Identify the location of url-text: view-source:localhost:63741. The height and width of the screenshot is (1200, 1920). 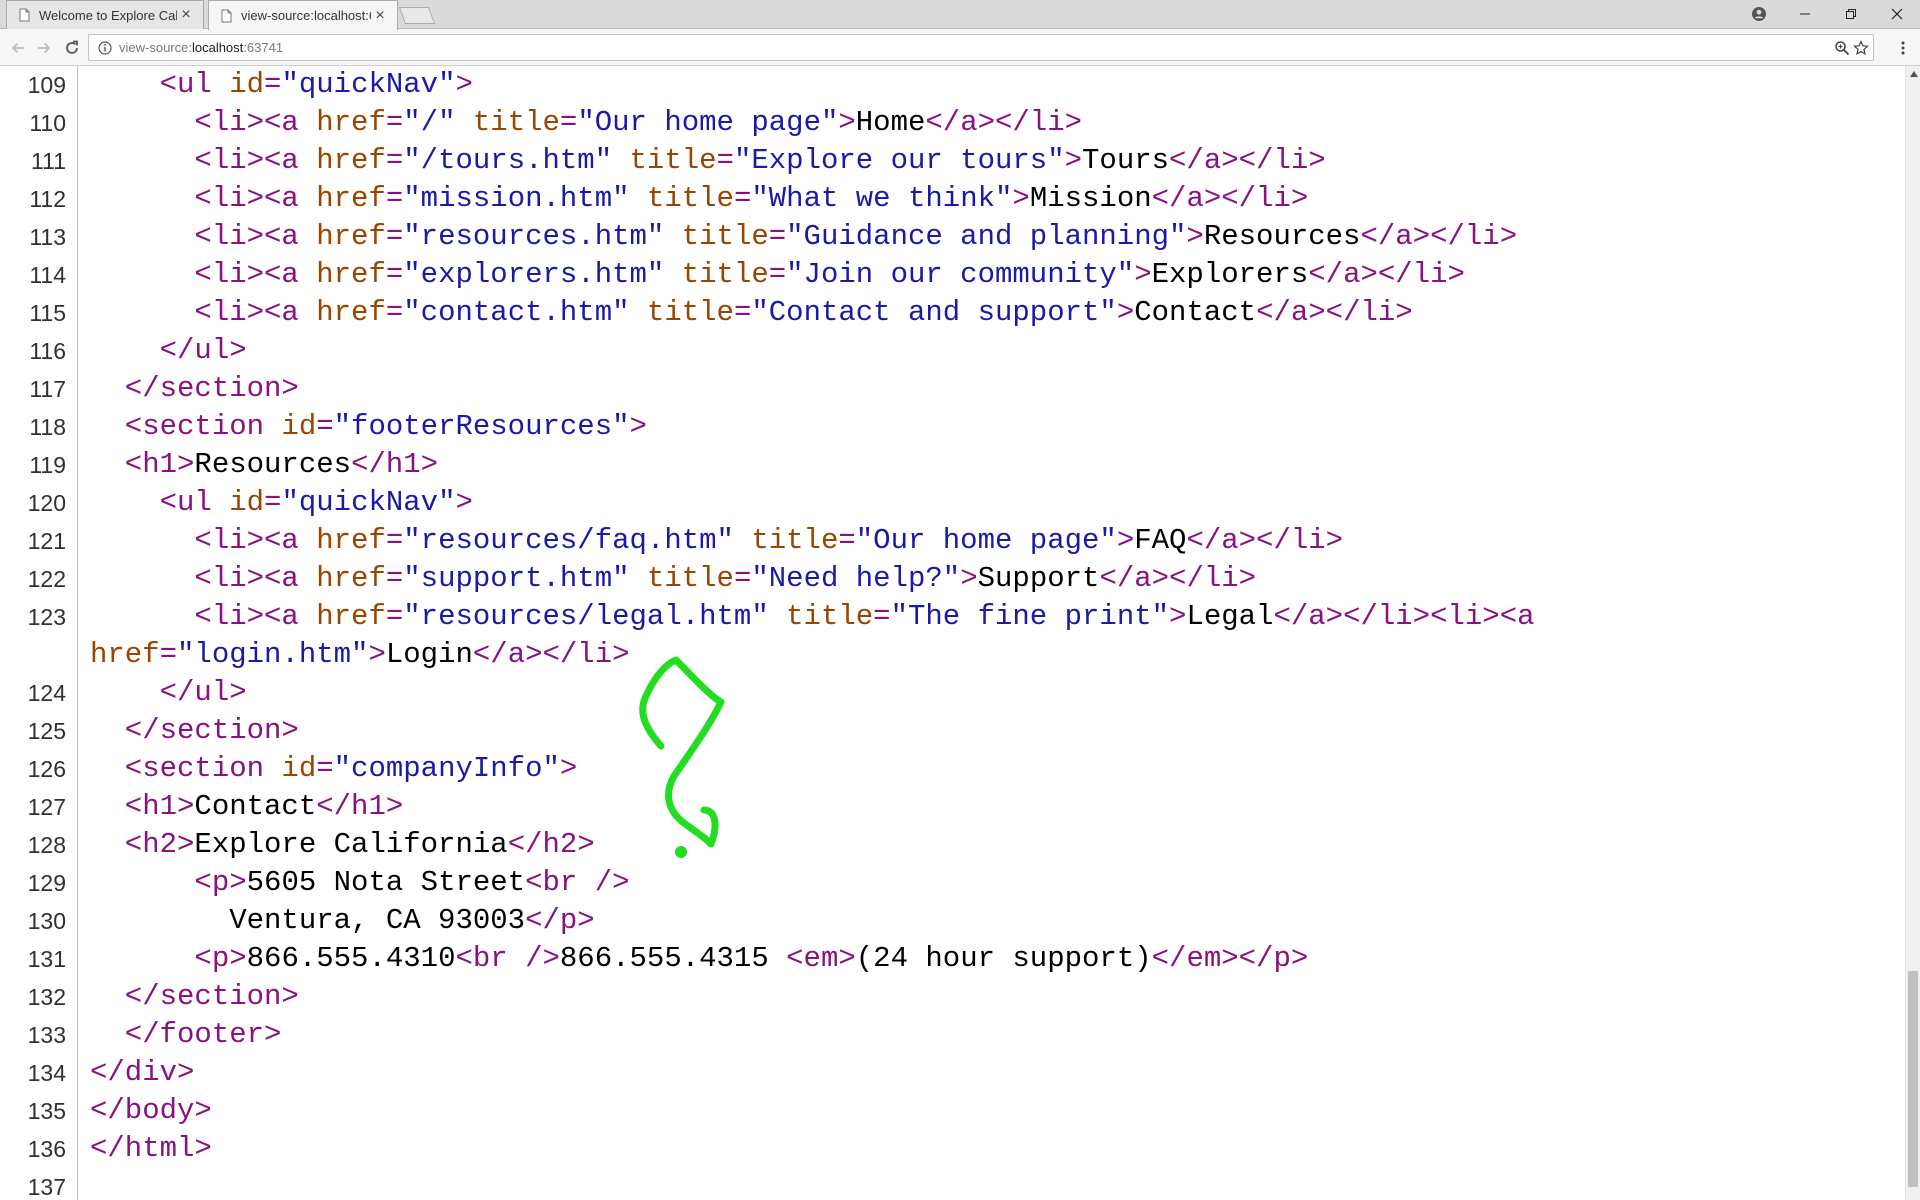
(201, 47).